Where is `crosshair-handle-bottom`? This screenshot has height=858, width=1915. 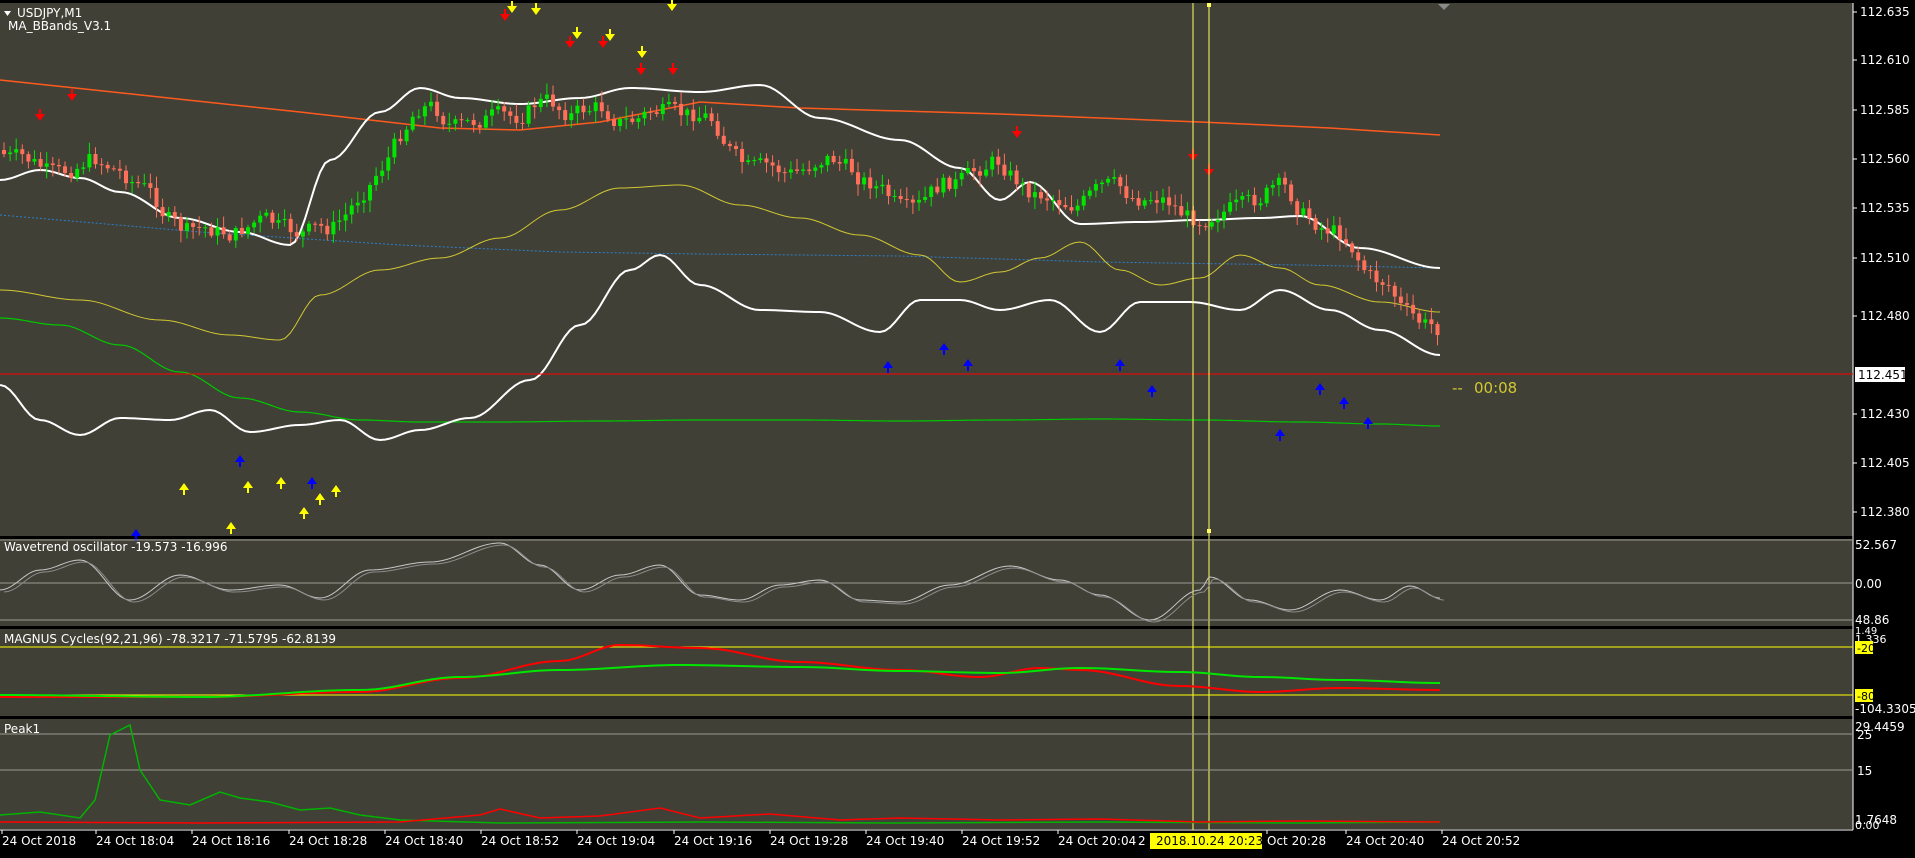 crosshair-handle-bottom is located at coordinates (1209, 531).